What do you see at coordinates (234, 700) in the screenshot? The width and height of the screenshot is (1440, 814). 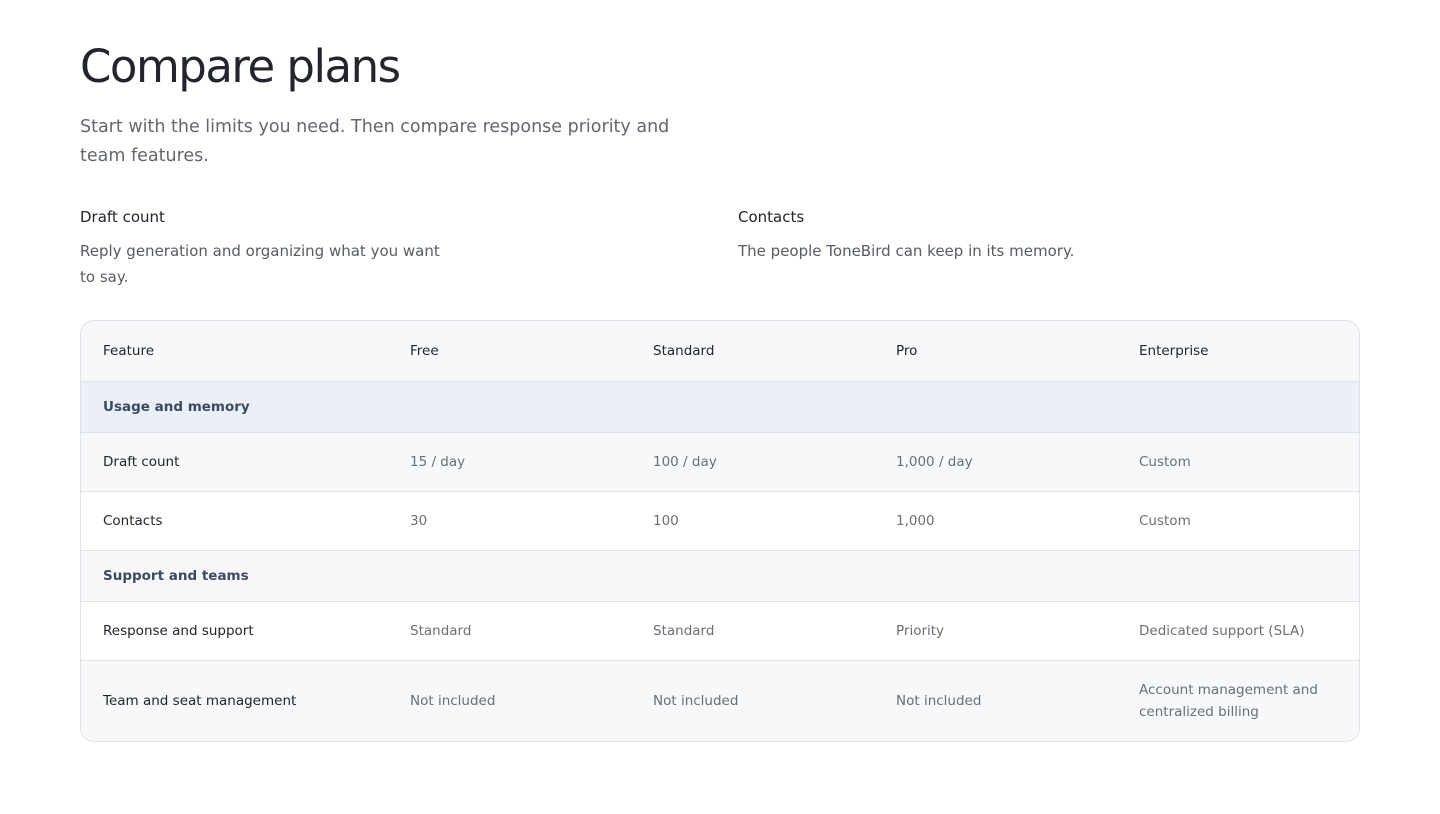 I see `feature-name: Team and seat management` at bounding box center [234, 700].